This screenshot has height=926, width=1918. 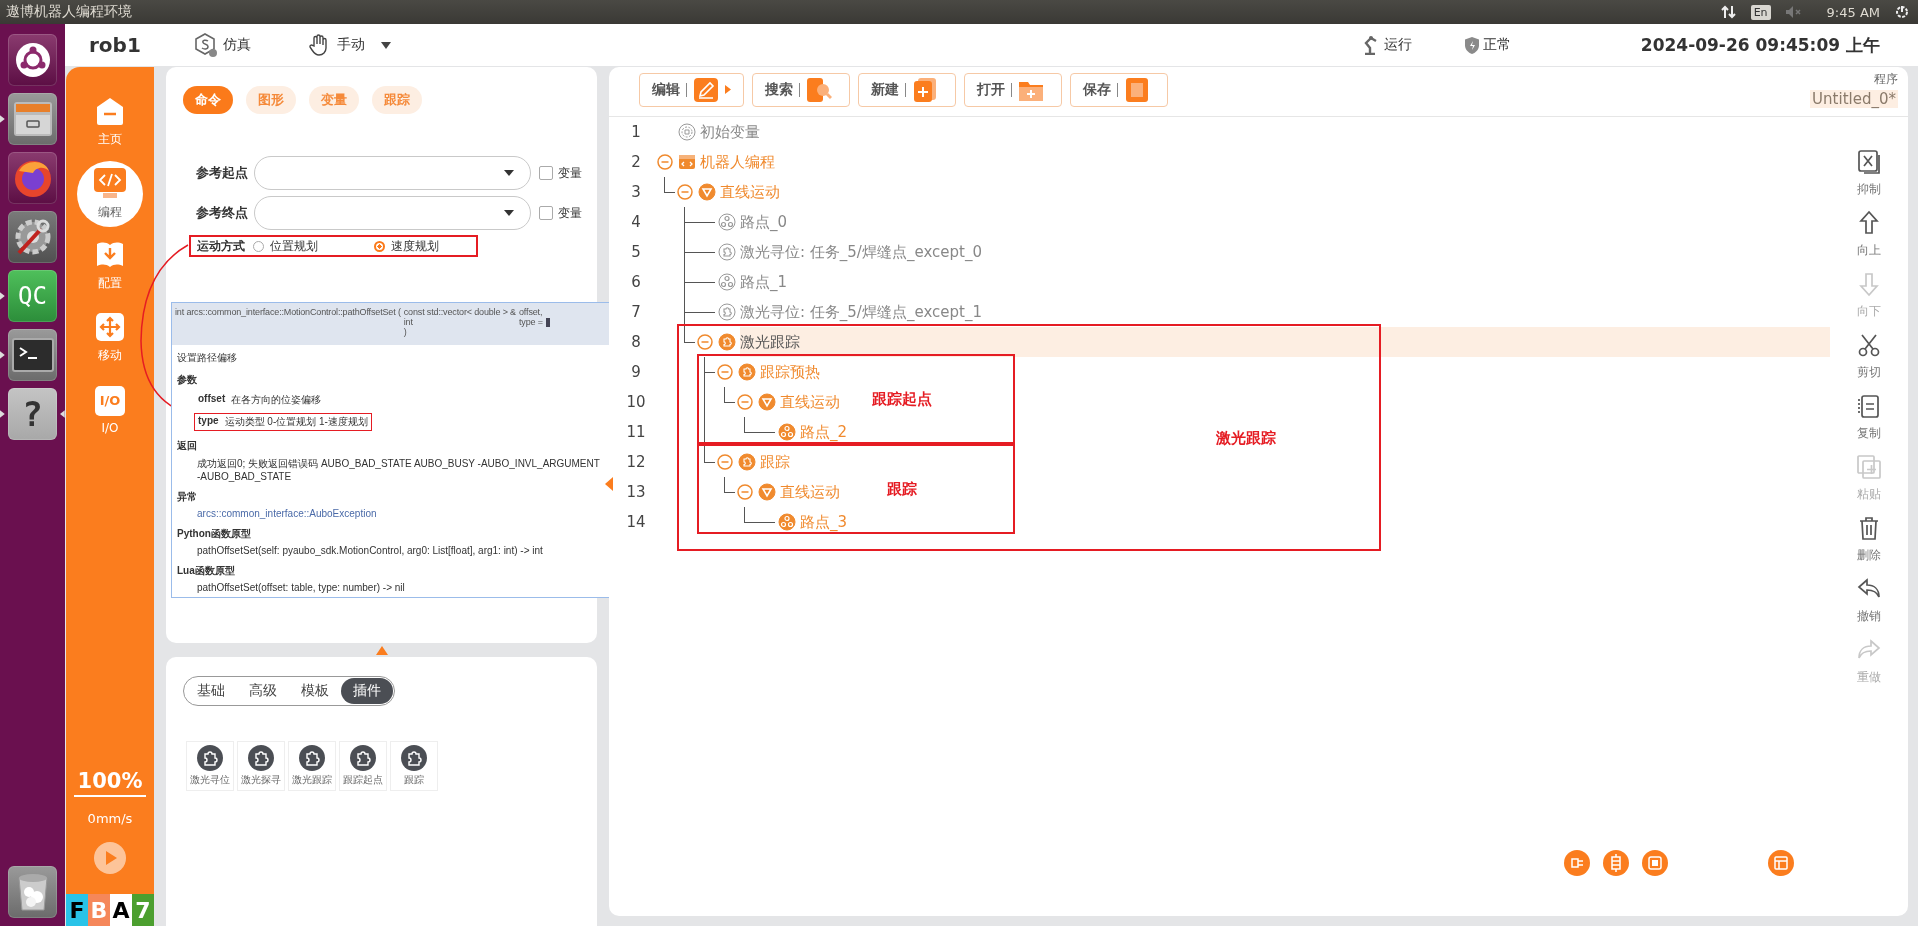 I want to click on signature-text: int, so click(x=408, y=322).